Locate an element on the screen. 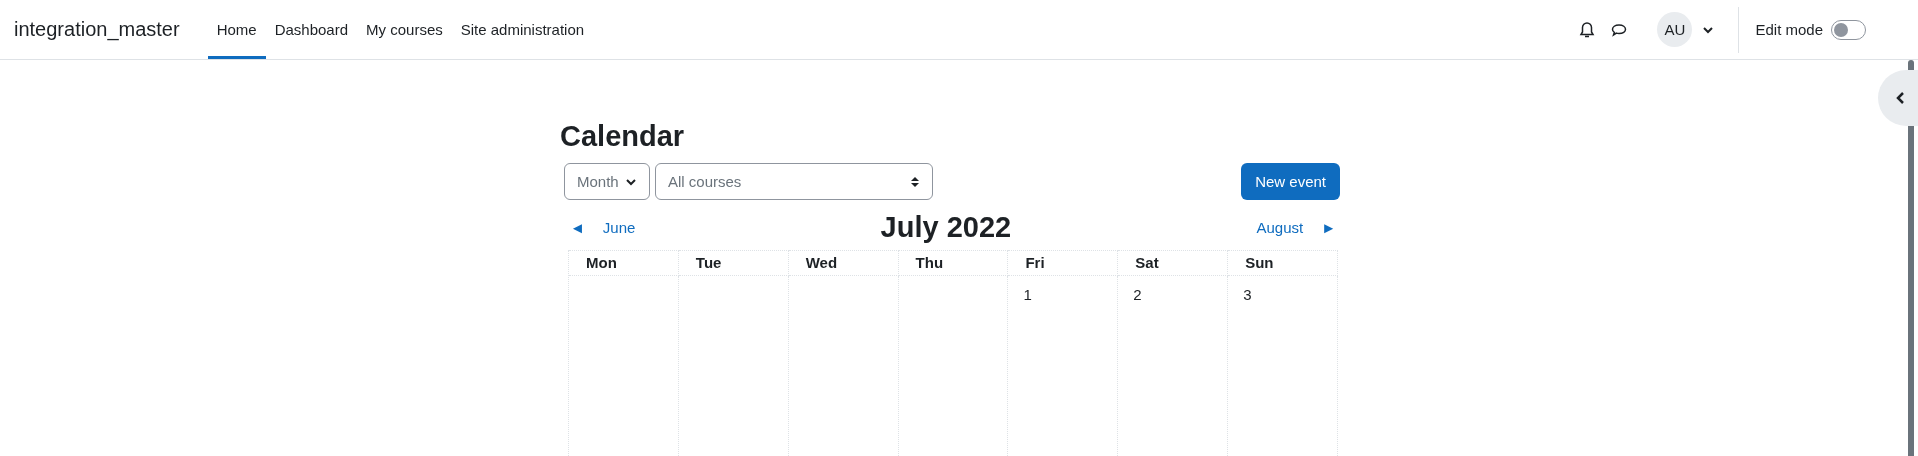  drawer-toggle-button is located at coordinates (1898, 98).